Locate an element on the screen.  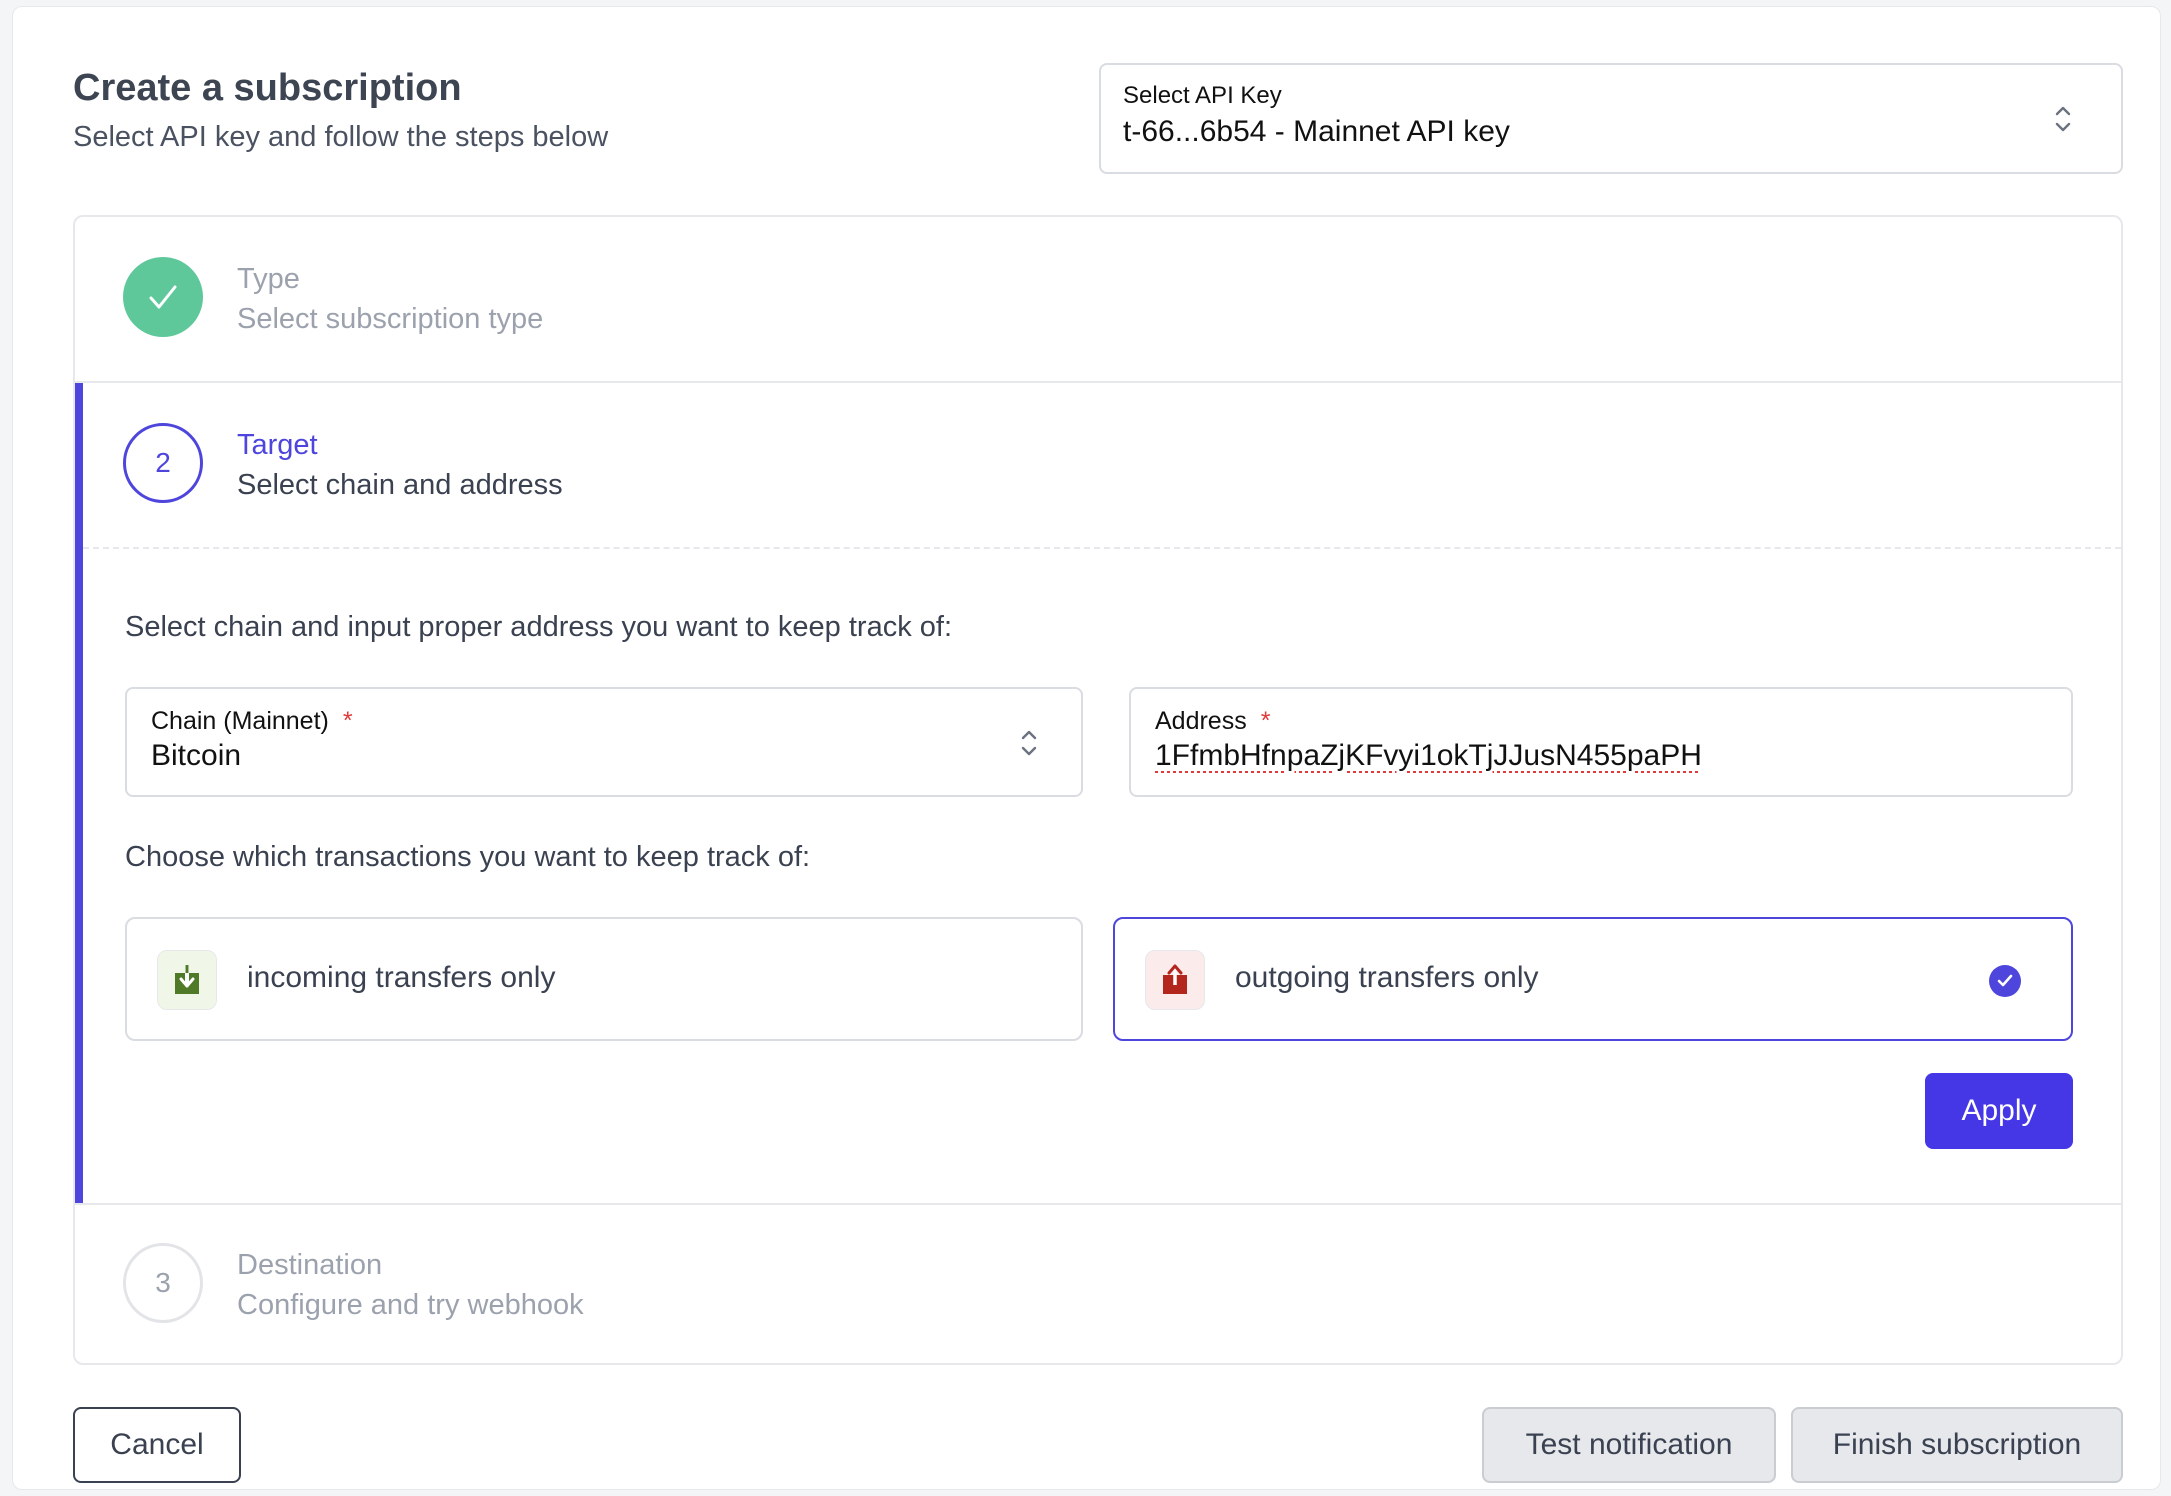
chain-select-value: Bitcoin is located at coordinates (196, 755).